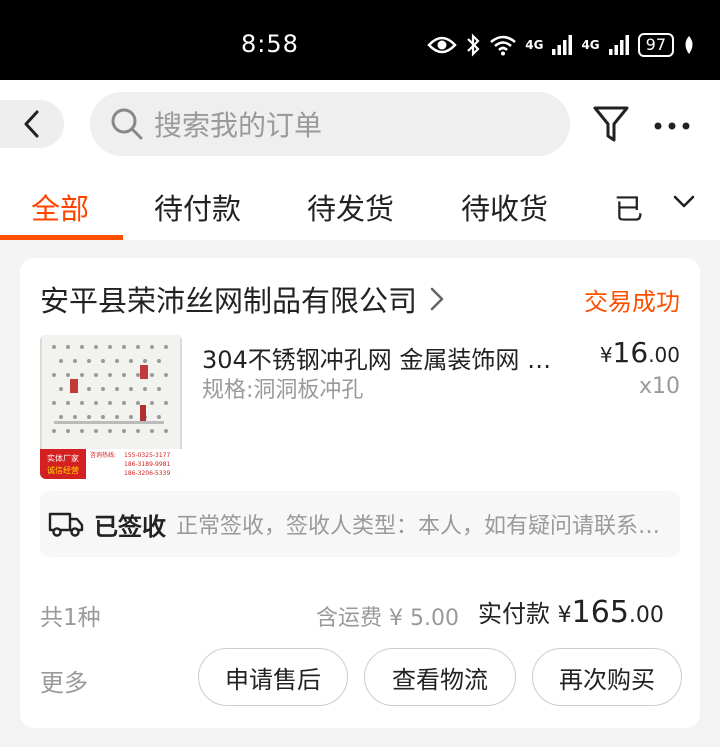  I want to click on logistics-description: 正常签收，签收人类型：本人，如有疑问请联系快递员, so click(426, 526).